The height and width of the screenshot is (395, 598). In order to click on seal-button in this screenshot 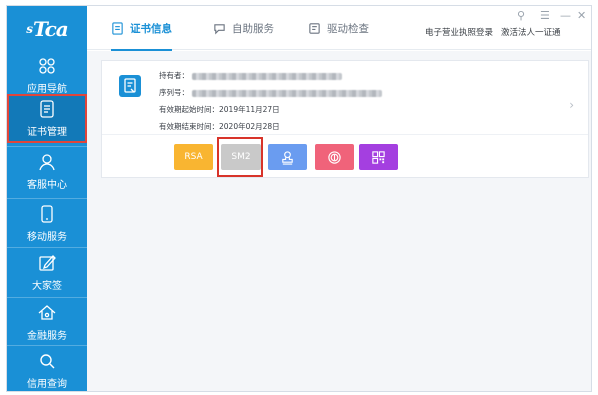, I will do `click(287, 157)`.